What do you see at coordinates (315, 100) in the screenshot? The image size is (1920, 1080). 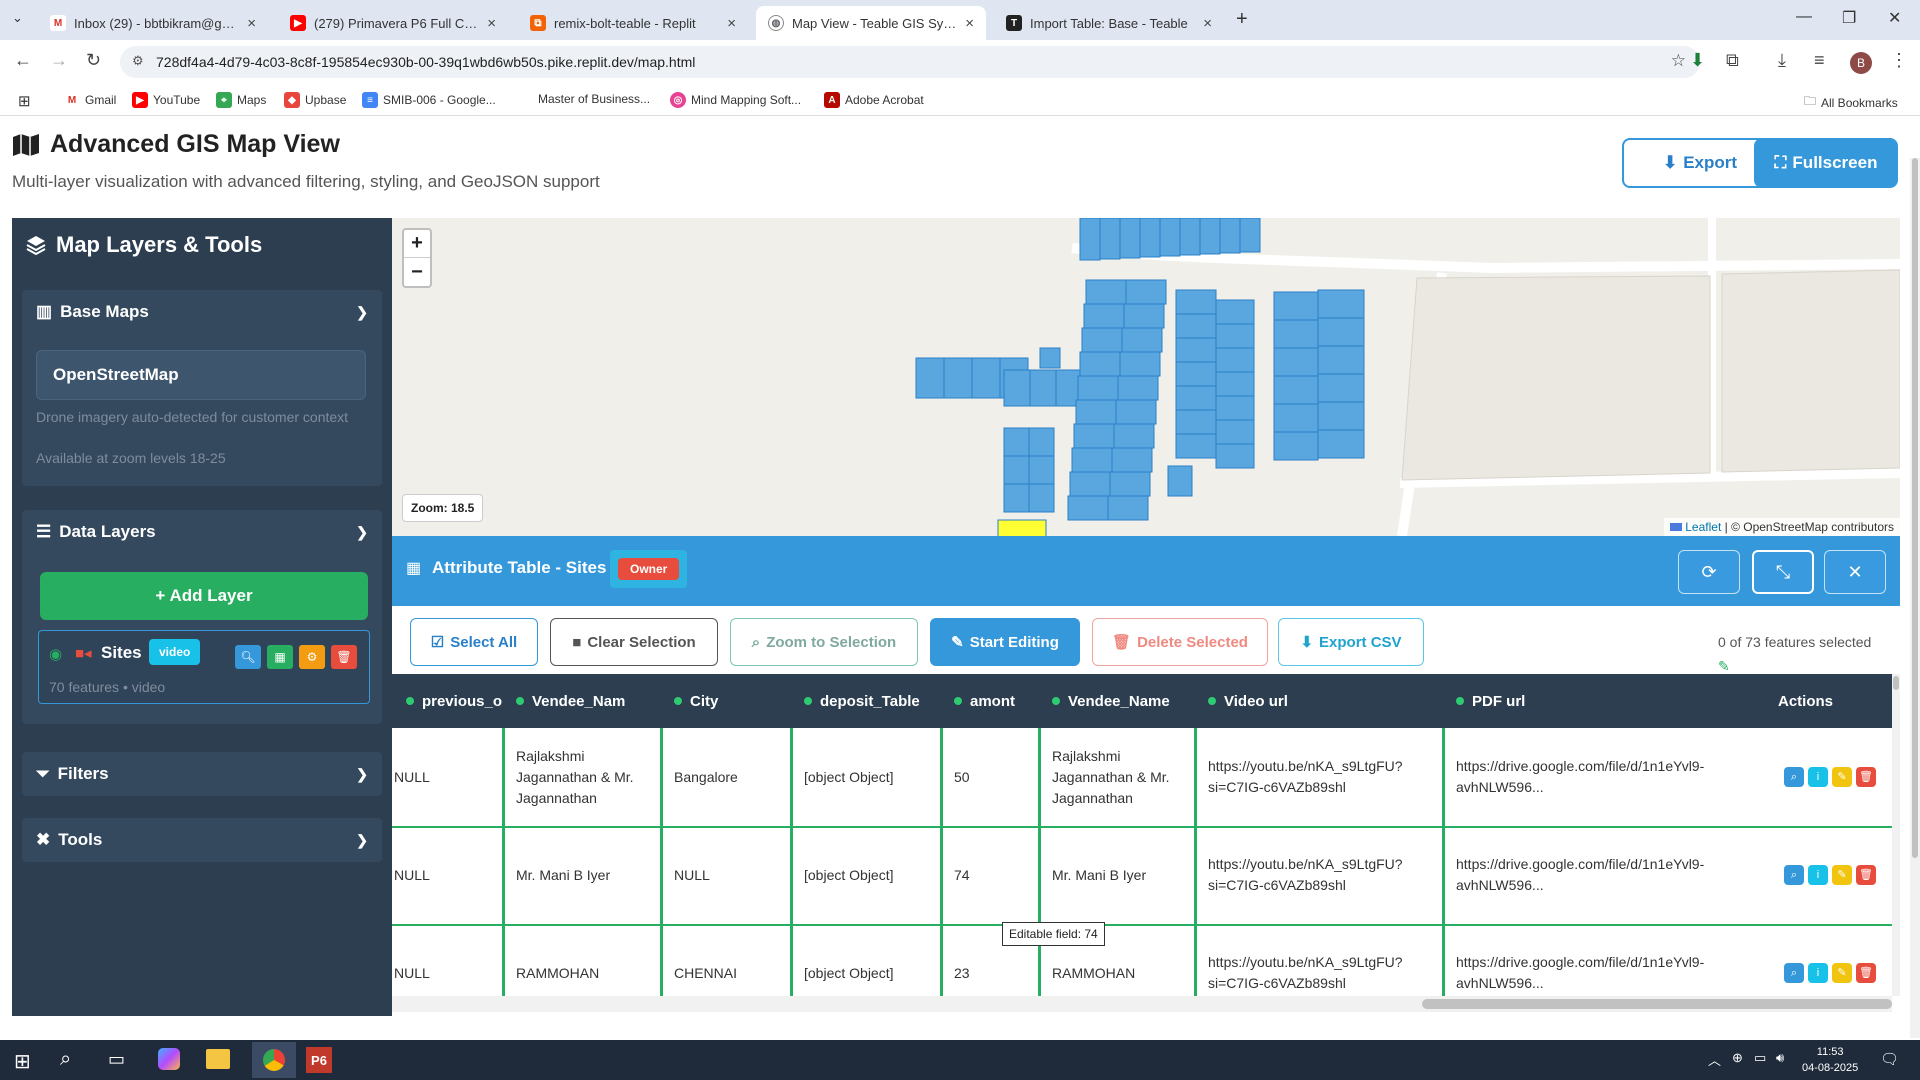 I see `bookmark-upbase: ◆ Upbase` at bounding box center [315, 100].